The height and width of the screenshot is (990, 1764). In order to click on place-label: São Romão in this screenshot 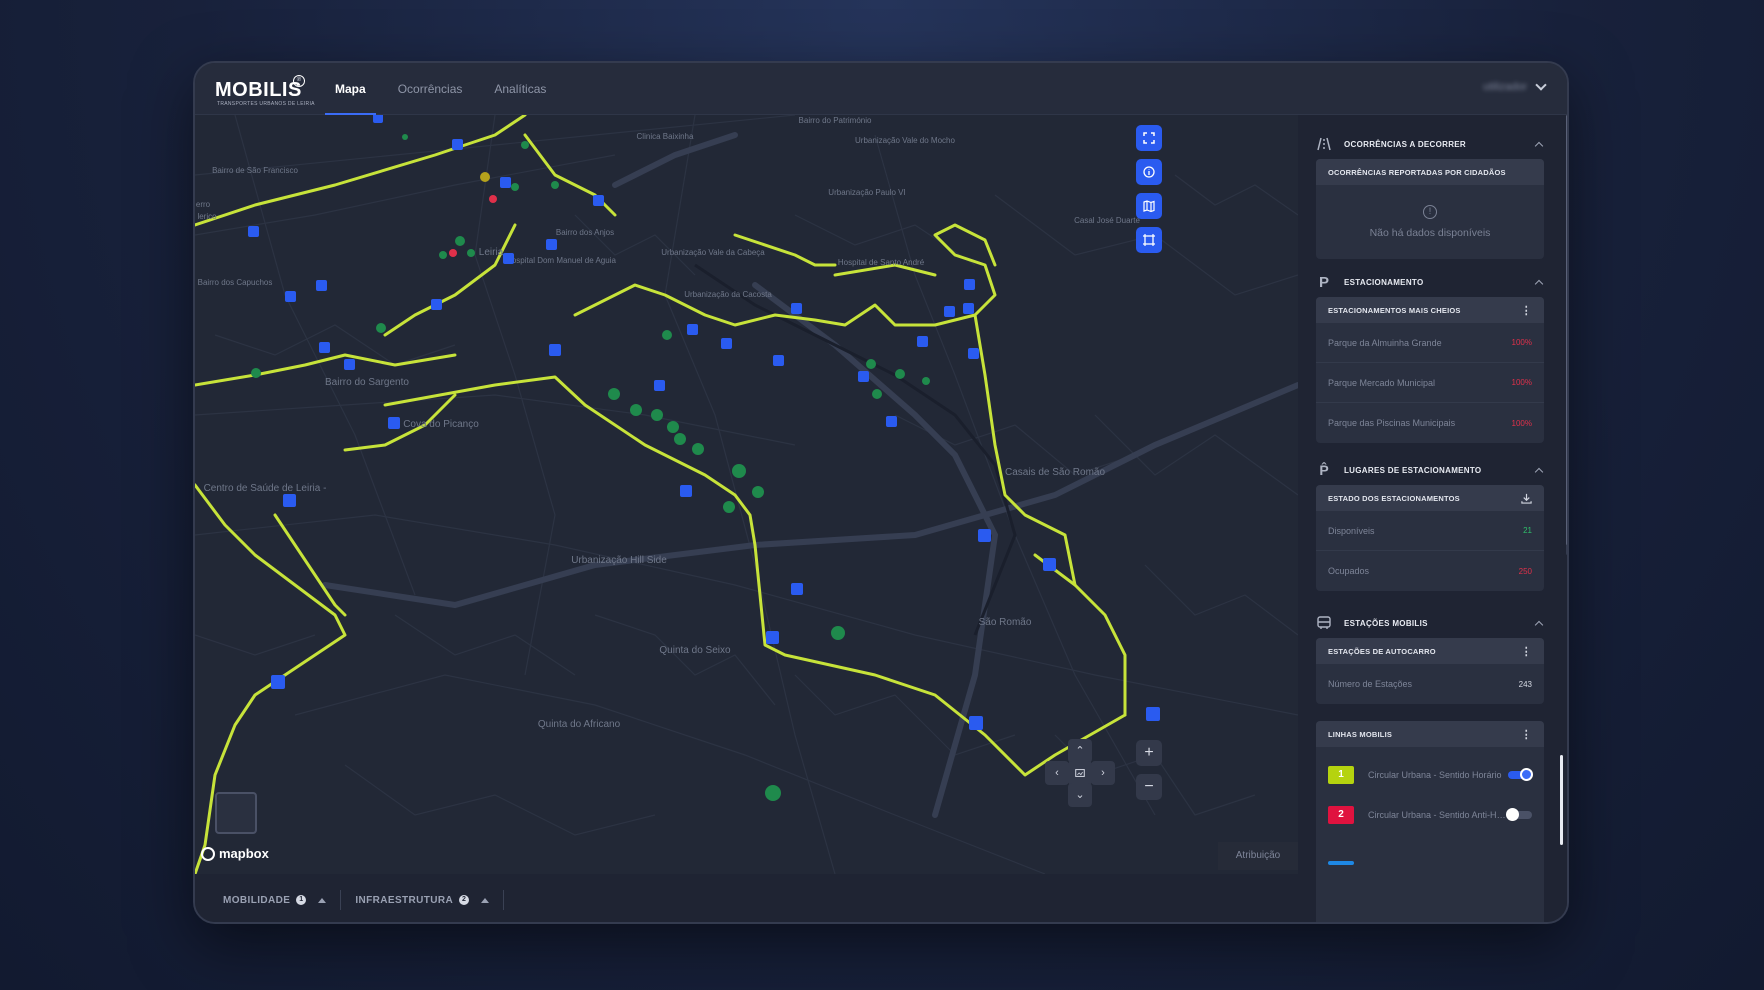, I will do `click(1005, 622)`.